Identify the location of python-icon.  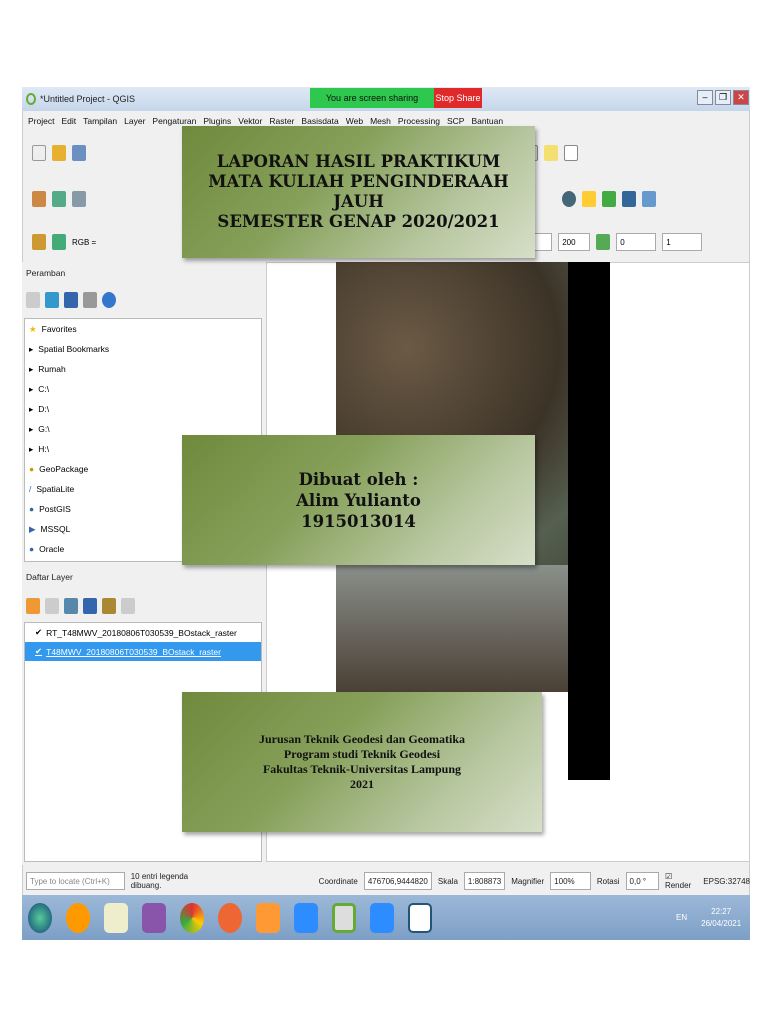
(589, 199).